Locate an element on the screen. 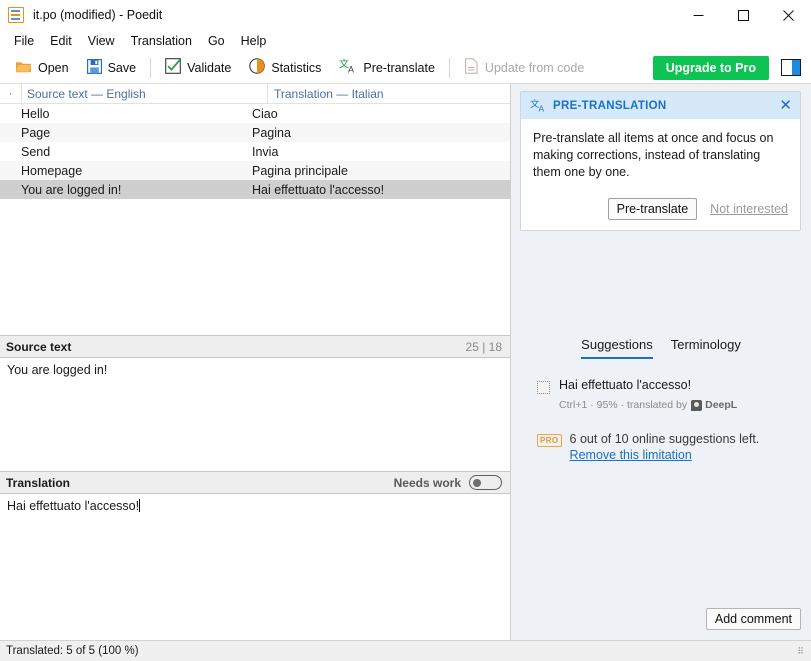 This screenshot has width=811, height=661. menu-go: Go is located at coordinates (216, 41).